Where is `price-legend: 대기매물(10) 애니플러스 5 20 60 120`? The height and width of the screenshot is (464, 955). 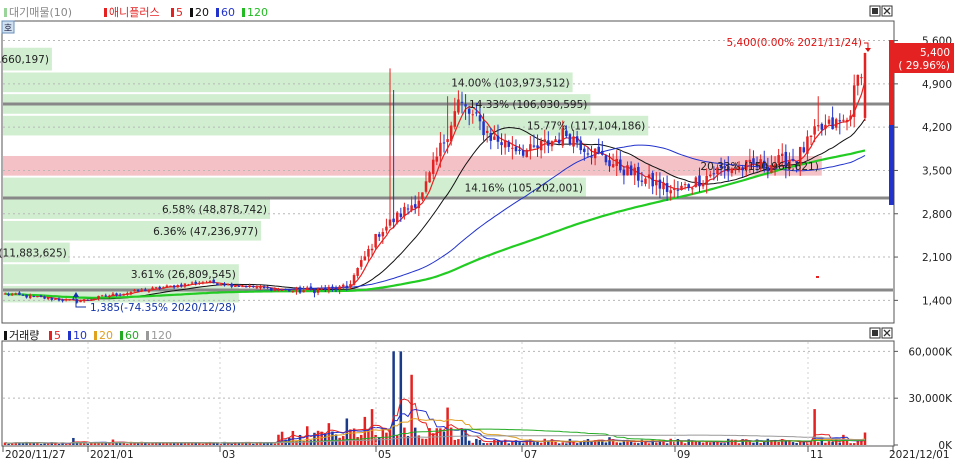 price-legend: 대기매물(10) 애니플러스 5 20 60 120 is located at coordinates (136, 12).